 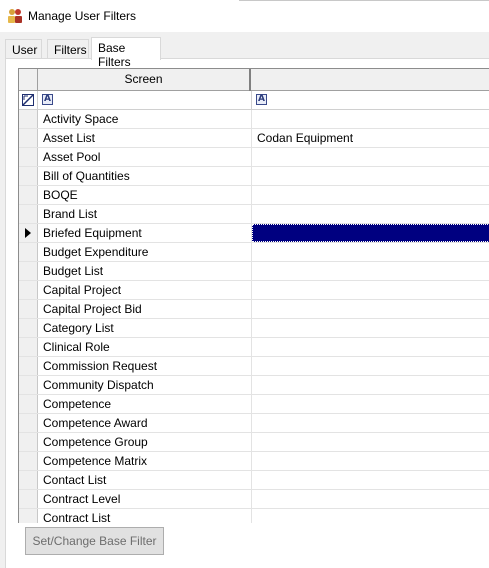 What do you see at coordinates (145, 157) in the screenshot?
I see `cell-screen: Asset Pool` at bounding box center [145, 157].